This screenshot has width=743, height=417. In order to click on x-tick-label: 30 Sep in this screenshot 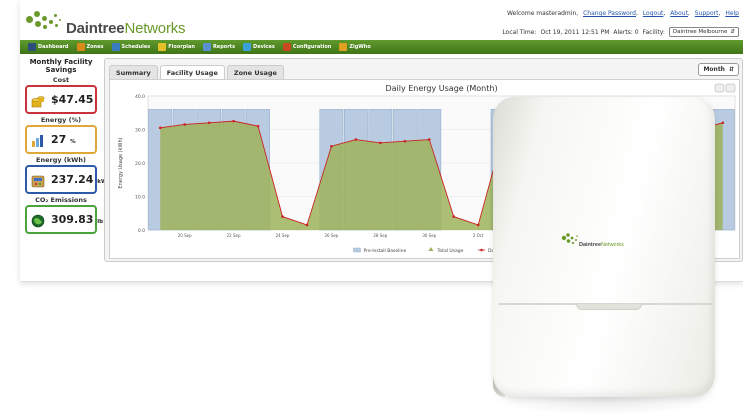, I will do `click(429, 235)`.